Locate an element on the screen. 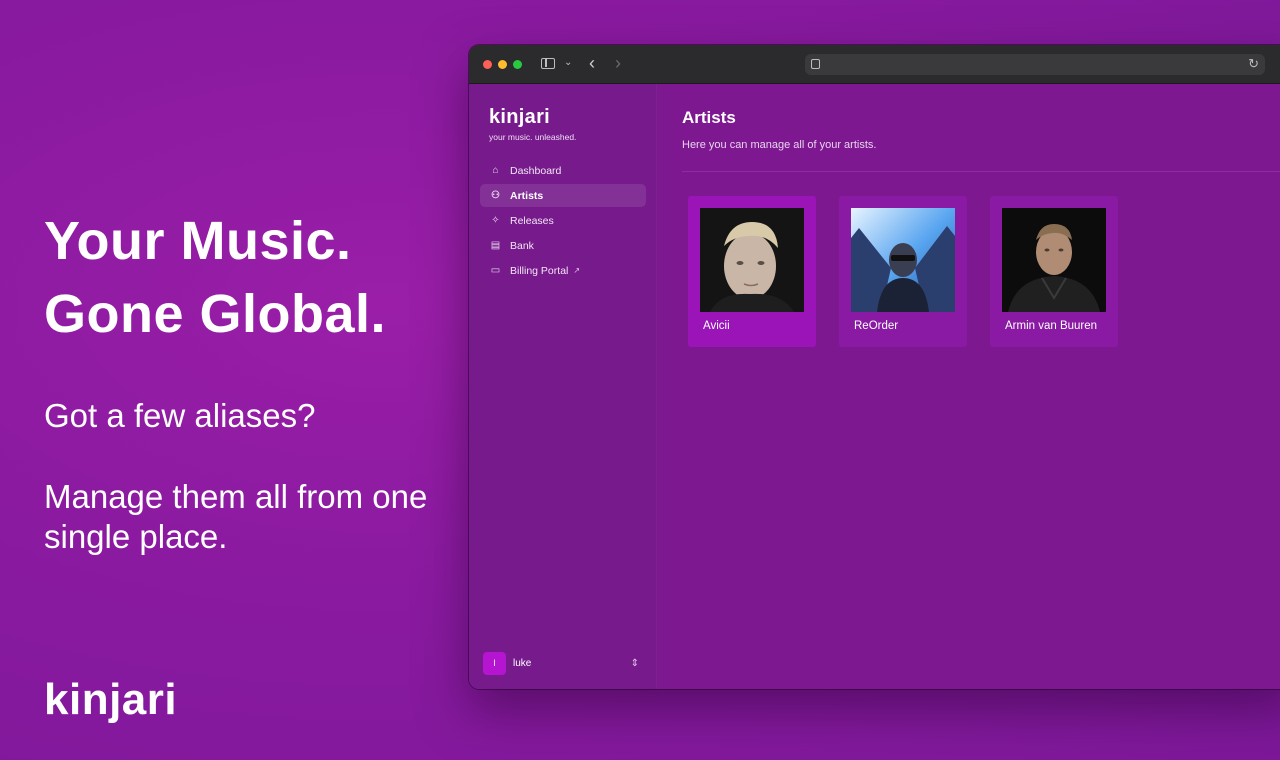 The image size is (1280, 760). sidebar-item-label: Bank is located at coordinates (522, 245).